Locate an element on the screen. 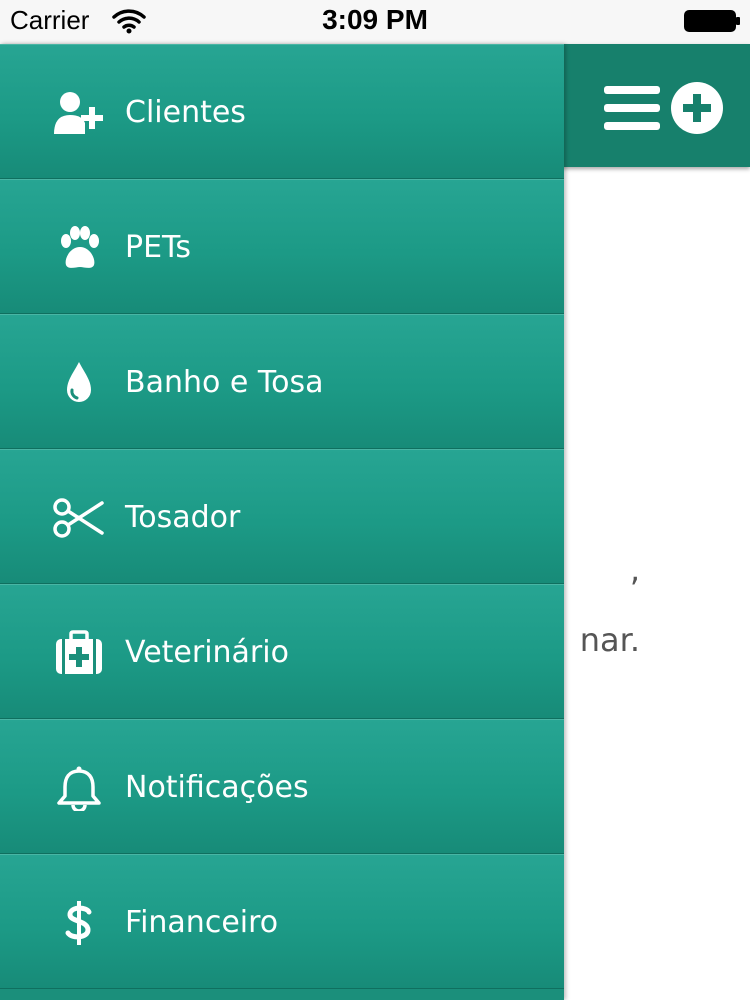 This screenshot has height=1000, width=750. menu-item-notificacoes: Notificações is located at coordinates (282, 786).